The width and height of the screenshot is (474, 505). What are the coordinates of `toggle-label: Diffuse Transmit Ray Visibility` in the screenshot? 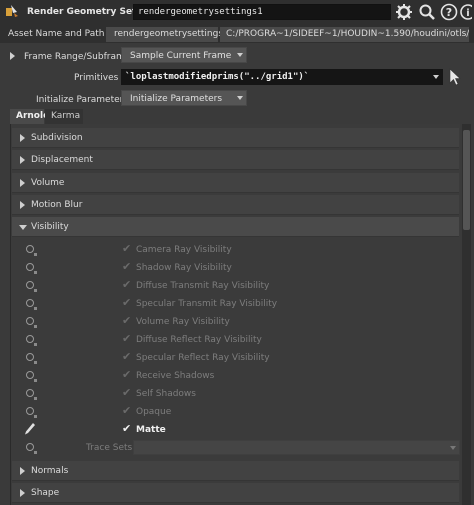 It's located at (203, 286).